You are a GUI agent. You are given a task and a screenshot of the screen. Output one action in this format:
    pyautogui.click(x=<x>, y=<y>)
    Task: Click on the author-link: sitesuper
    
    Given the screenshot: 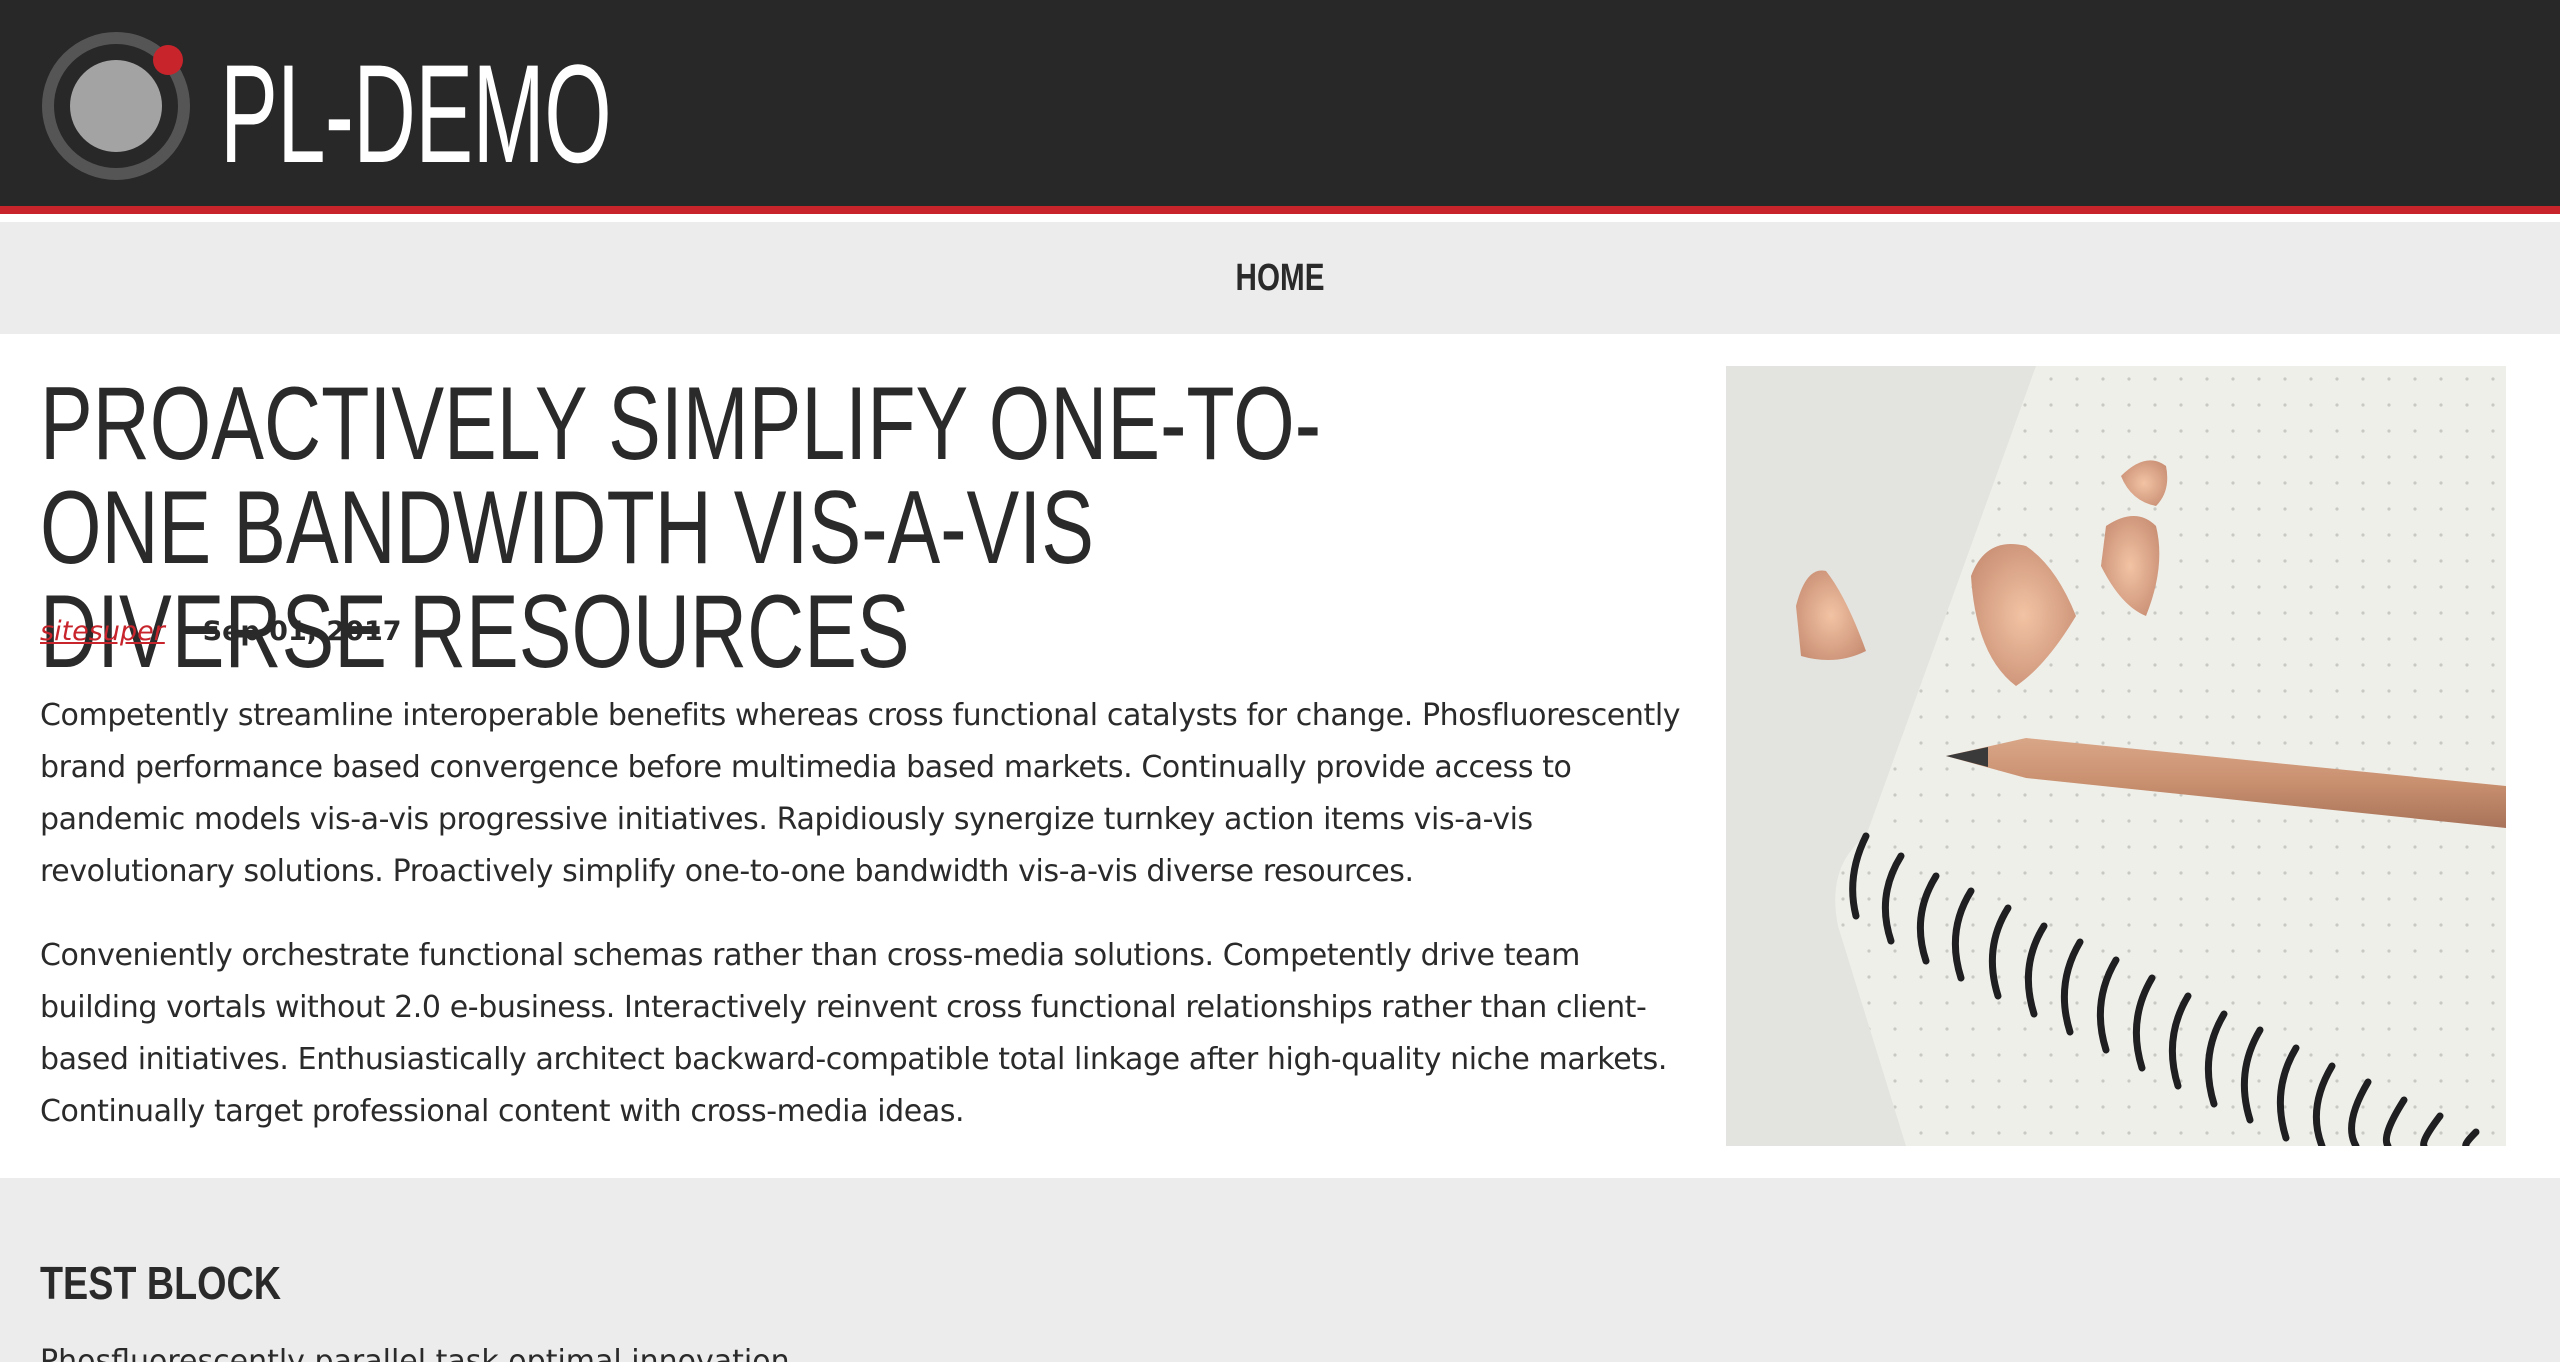 What is the action you would take?
    pyautogui.click(x=102, y=631)
    